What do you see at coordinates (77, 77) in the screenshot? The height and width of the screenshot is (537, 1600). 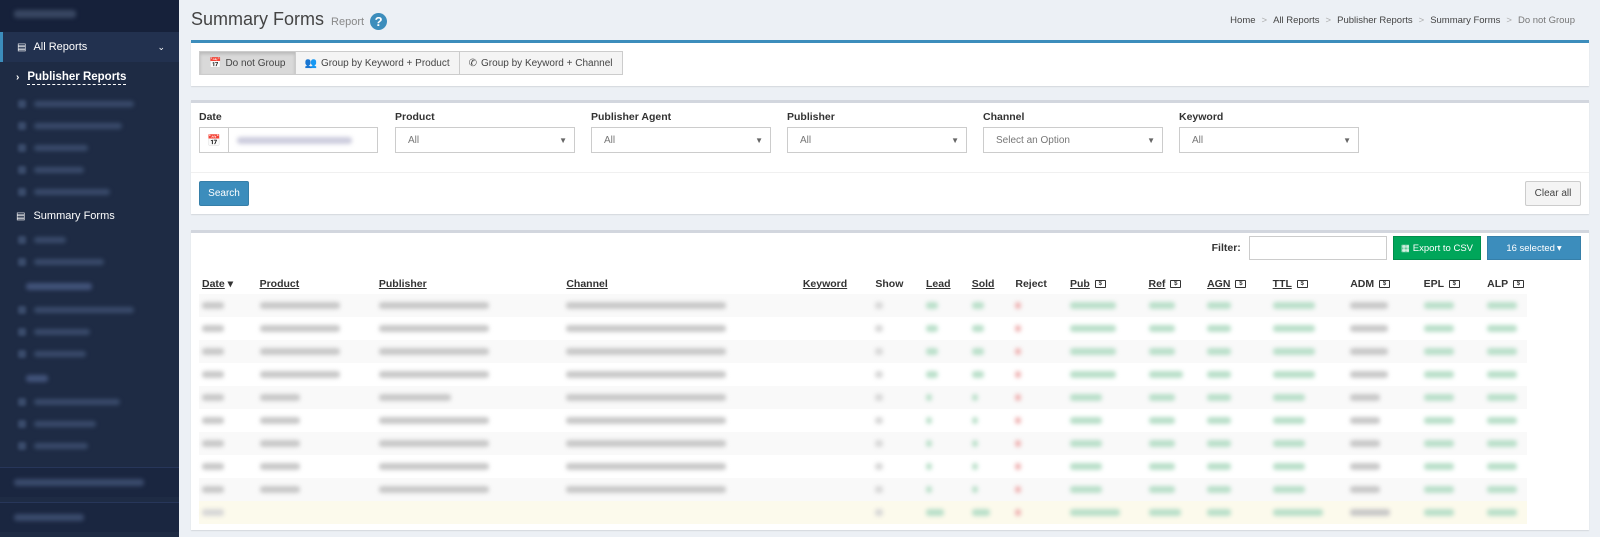 I see `sidebar-item-label: Publisher Reports` at bounding box center [77, 77].